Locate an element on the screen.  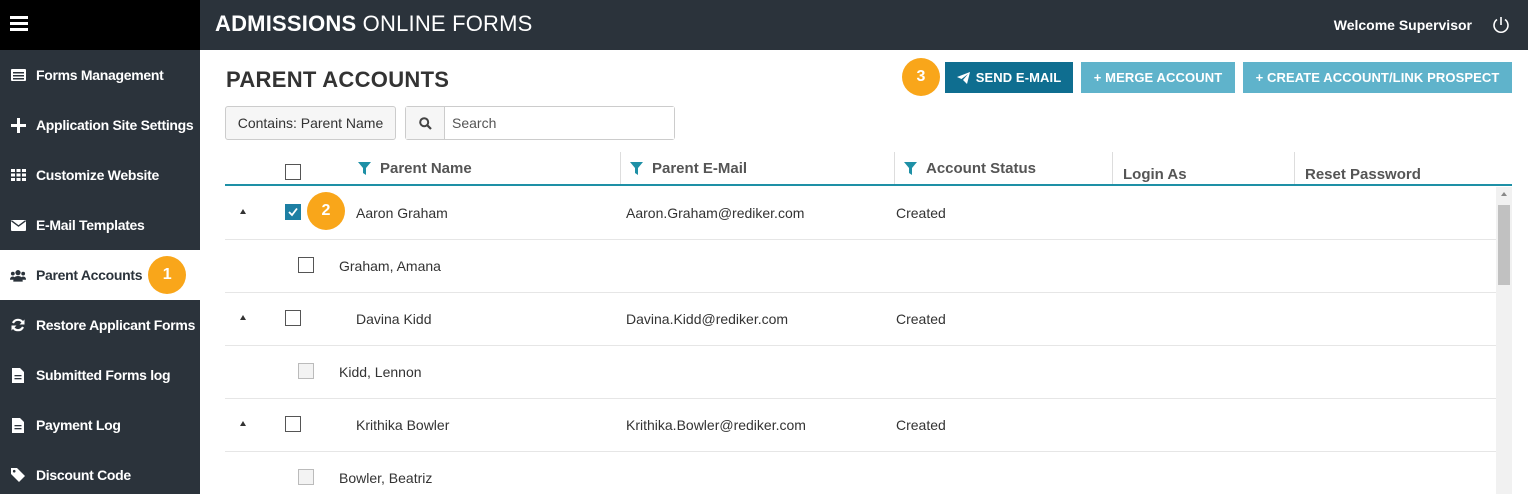
sidebar-item-label: Application Site Settings is located at coordinates (115, 125).